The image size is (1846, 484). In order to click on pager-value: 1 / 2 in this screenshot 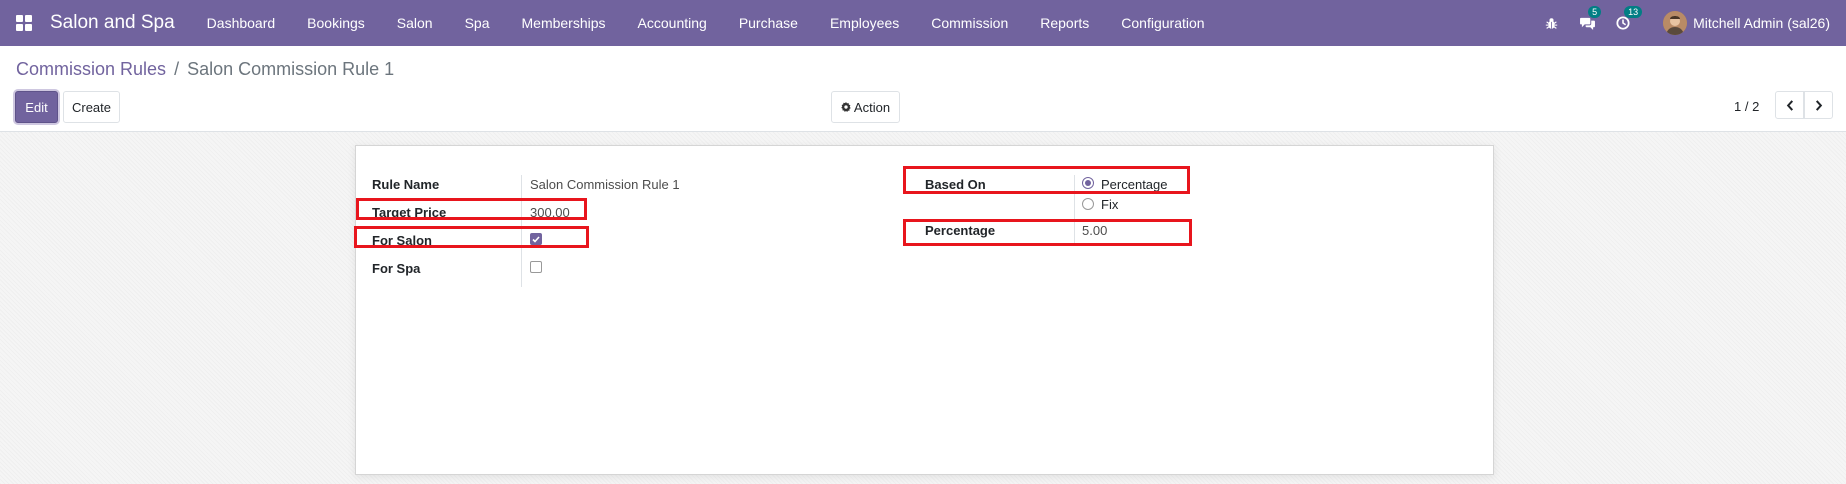, I will do `click(1746, 106)`.